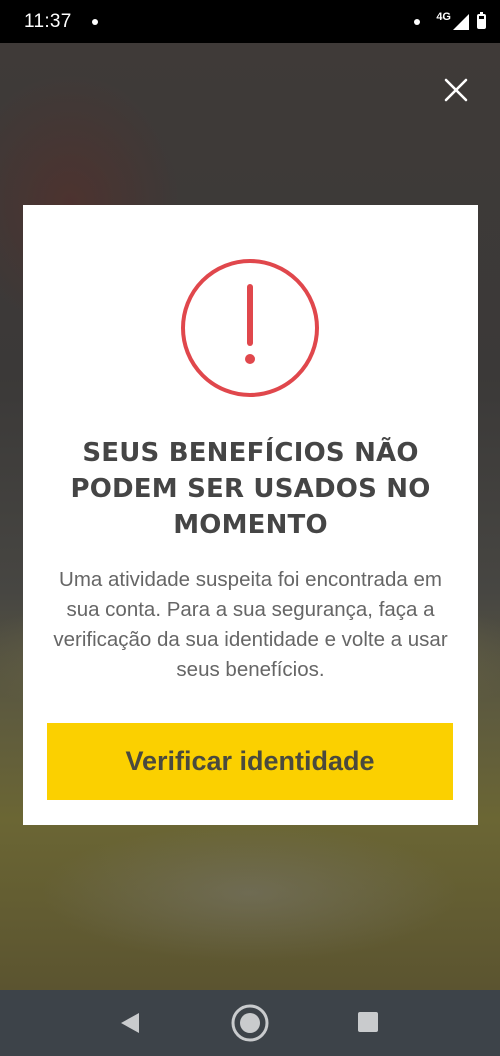 Image resolution: width=500 pixels, height=1056 pixels. What do you see at coordinates (443, 16) in the screenshot?
I see `network-type-label: 4G` at bounding box center [443, 16].